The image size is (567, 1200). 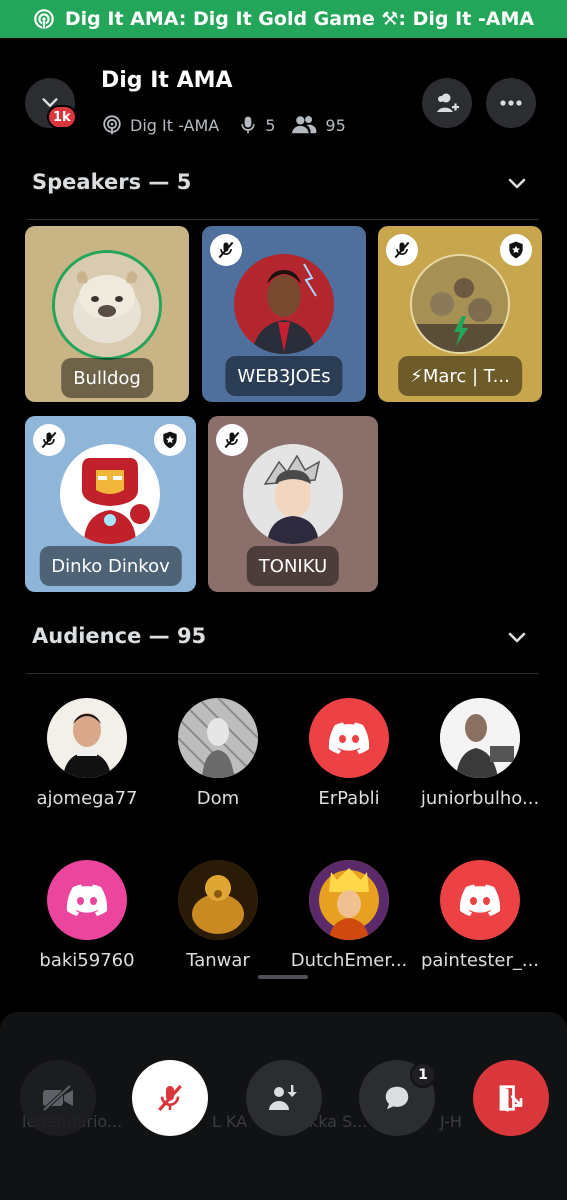 What do you see at coordinates (119, 636) in the screenshot?
I see `audience-heading: Audience — 95` at bounding box center [119, 636].